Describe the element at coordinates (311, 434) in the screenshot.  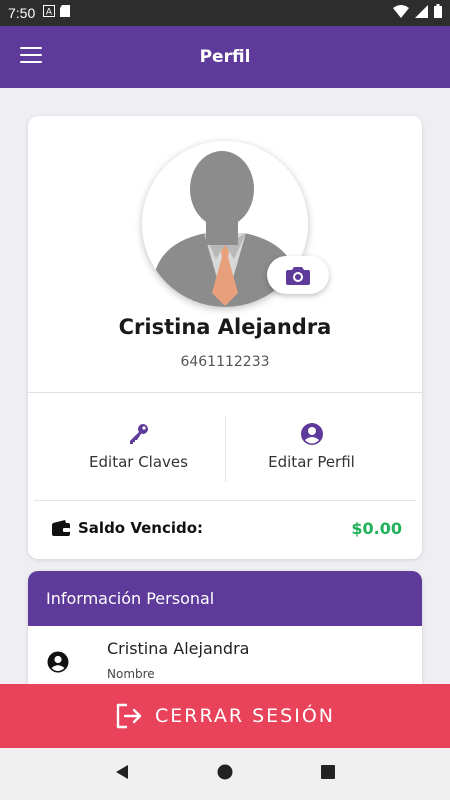
I see `account-circle-icon` at that location.